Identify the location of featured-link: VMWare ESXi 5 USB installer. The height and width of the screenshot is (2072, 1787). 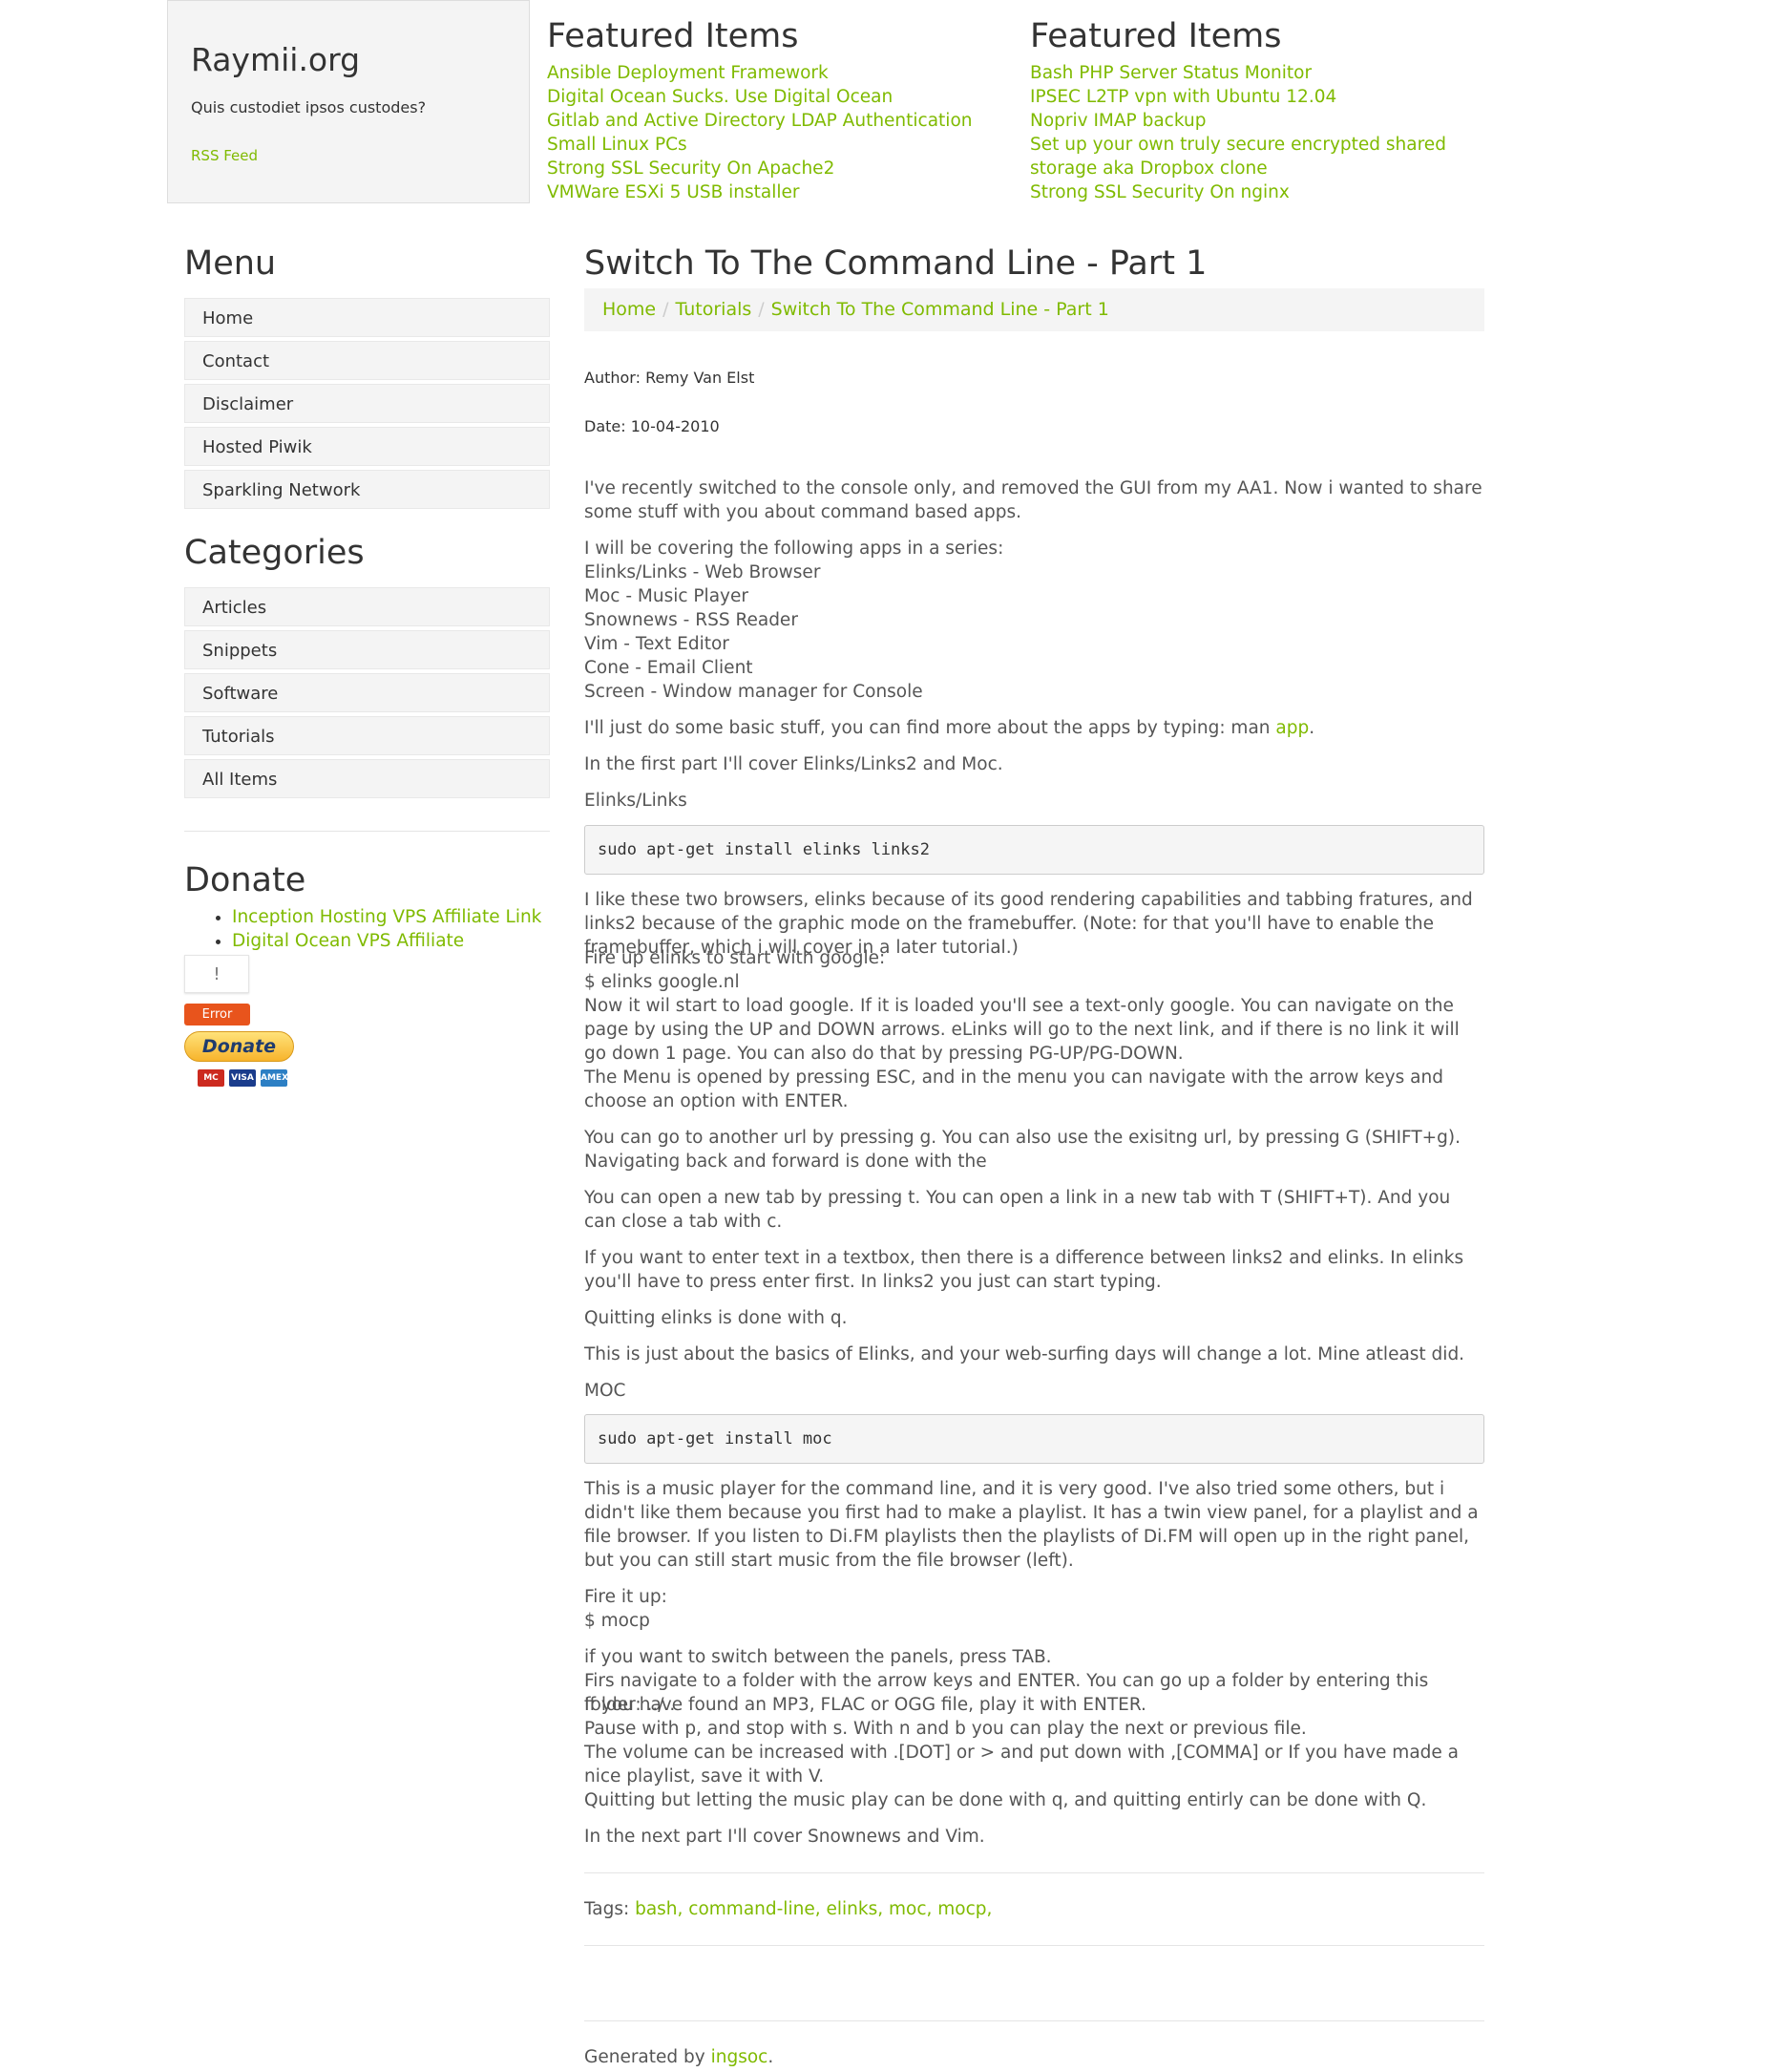
(772, 192).